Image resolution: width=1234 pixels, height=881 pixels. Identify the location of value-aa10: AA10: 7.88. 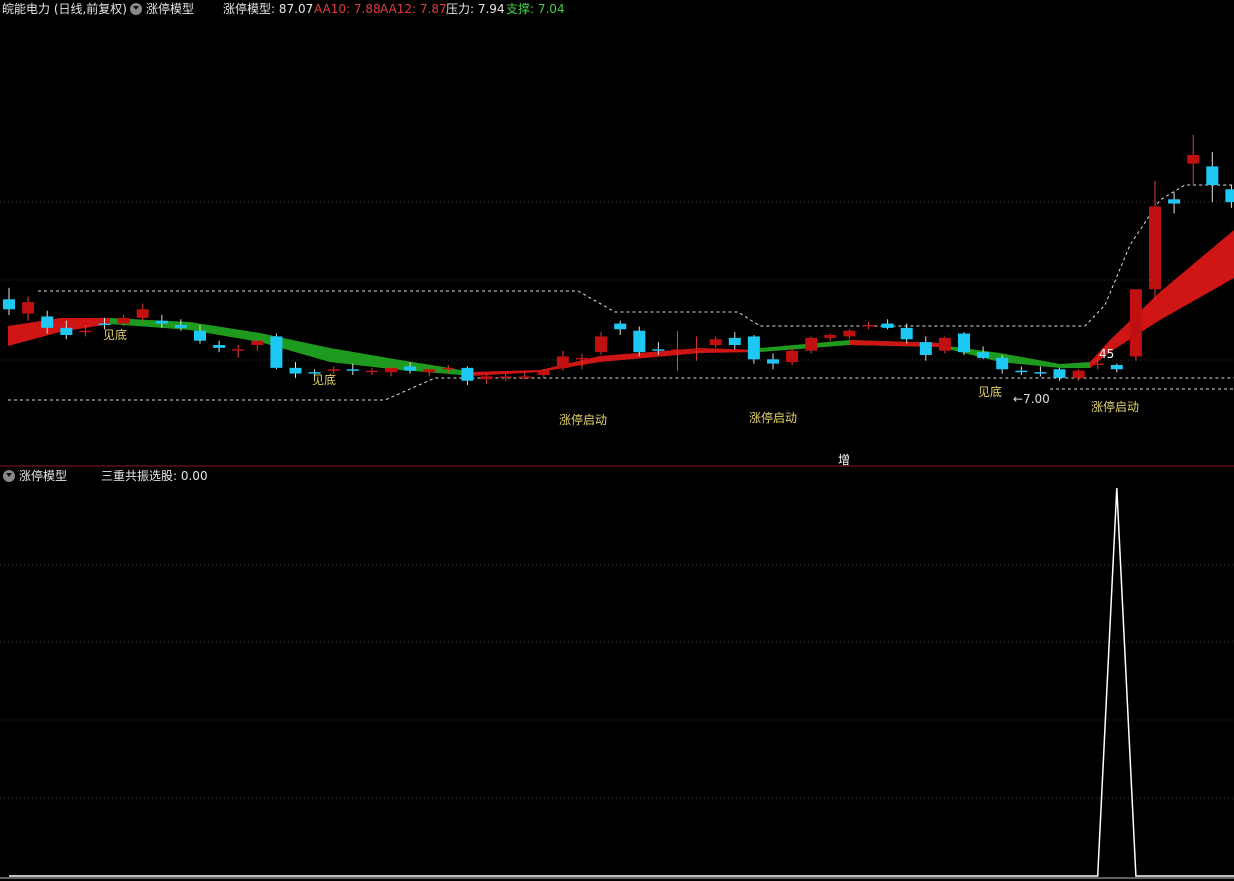
(347, 9).